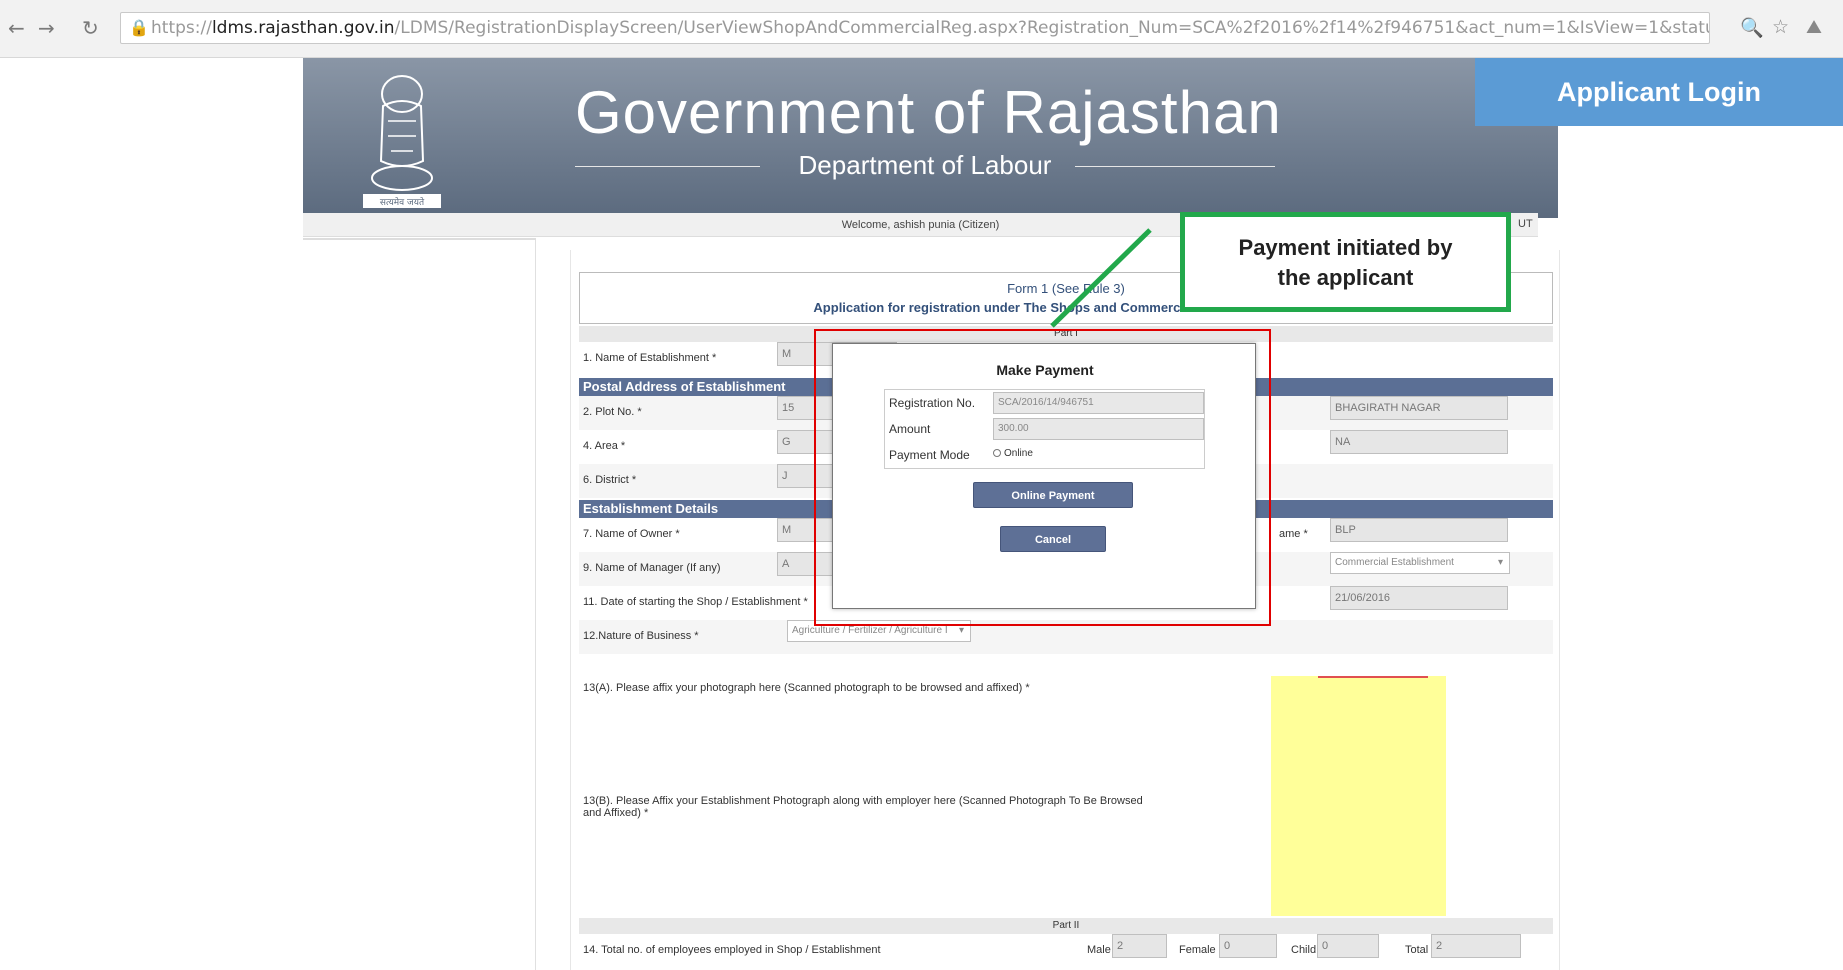  I want to click on select-value: Agriculture / Fertilizer / Agriculture I, so click(870, 630).